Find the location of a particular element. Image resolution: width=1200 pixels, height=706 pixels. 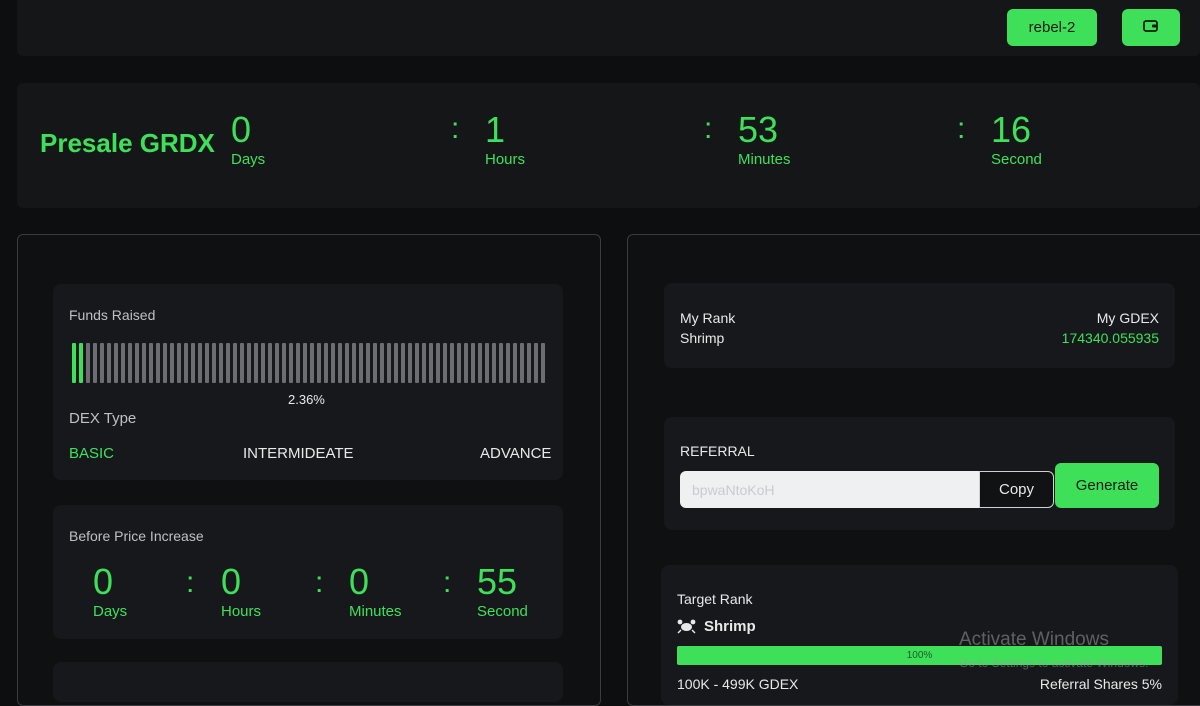

wallet-account-button: rebel-2 is located at coordinates (1052, 27).